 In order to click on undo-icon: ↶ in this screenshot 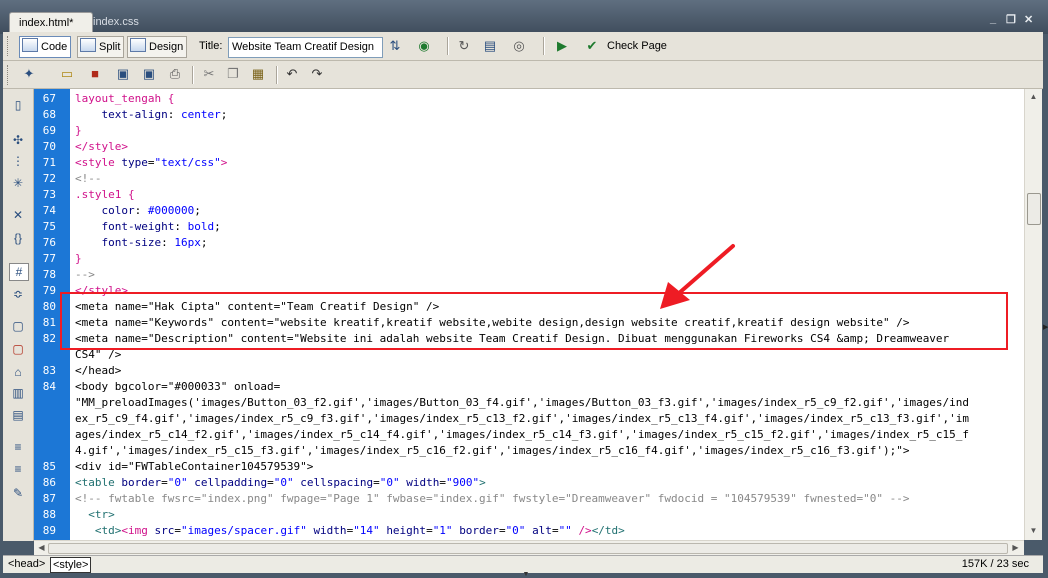, I will do `click(292, 74)`.